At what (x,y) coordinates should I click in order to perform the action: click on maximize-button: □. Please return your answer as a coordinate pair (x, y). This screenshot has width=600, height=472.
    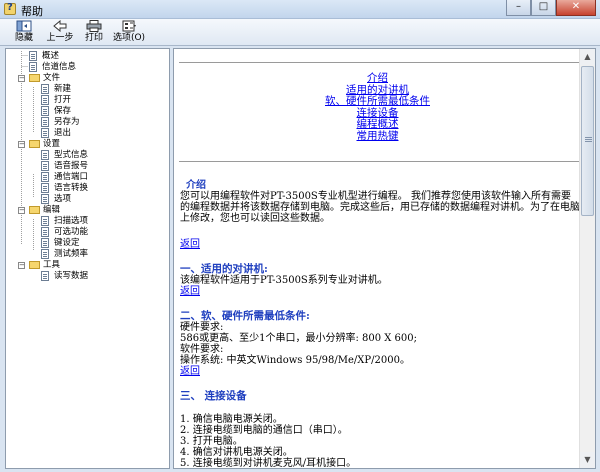
    Looking at the image, I should click on (543, 8).